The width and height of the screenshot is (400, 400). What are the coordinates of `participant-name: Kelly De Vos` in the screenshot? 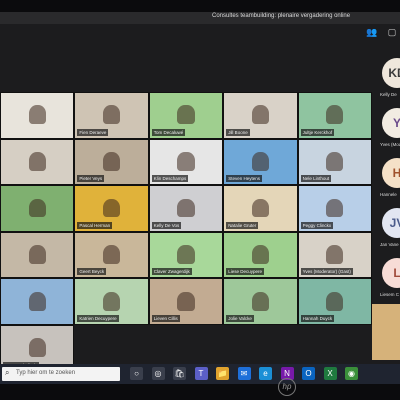 It's located at (166, 225).